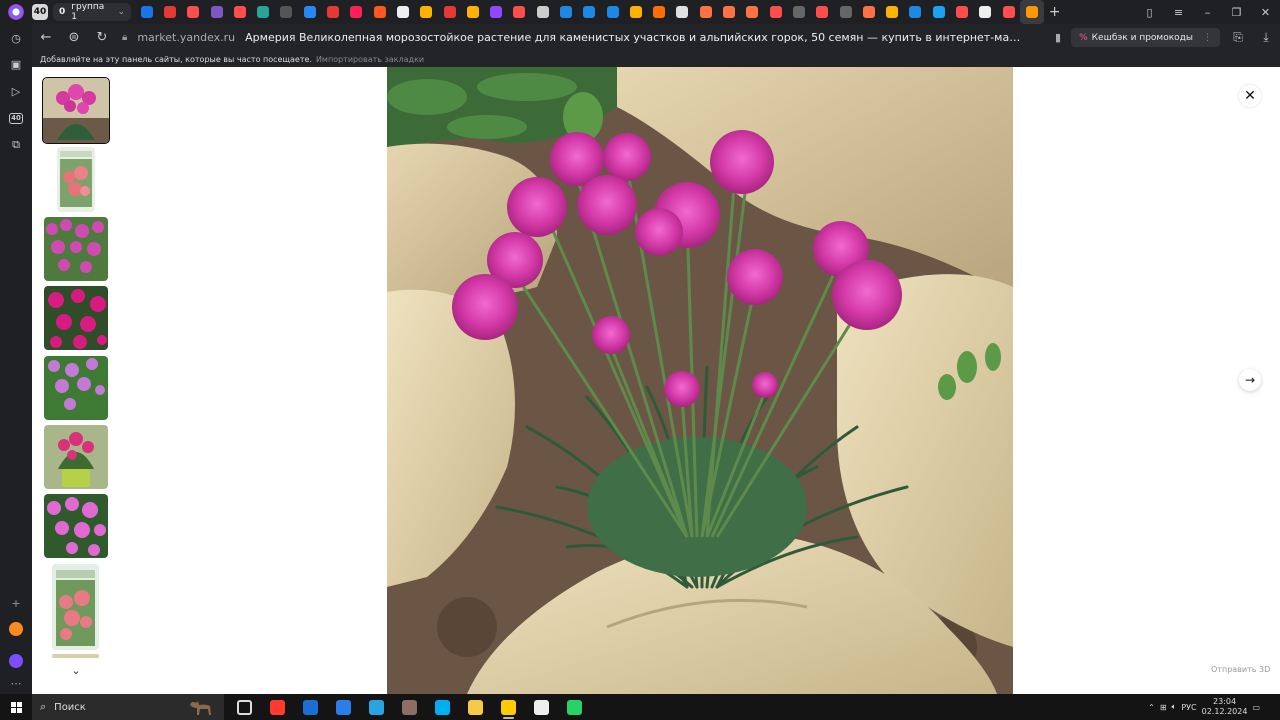  I want to click on download-icon: ⤓, so click(1266, 37).